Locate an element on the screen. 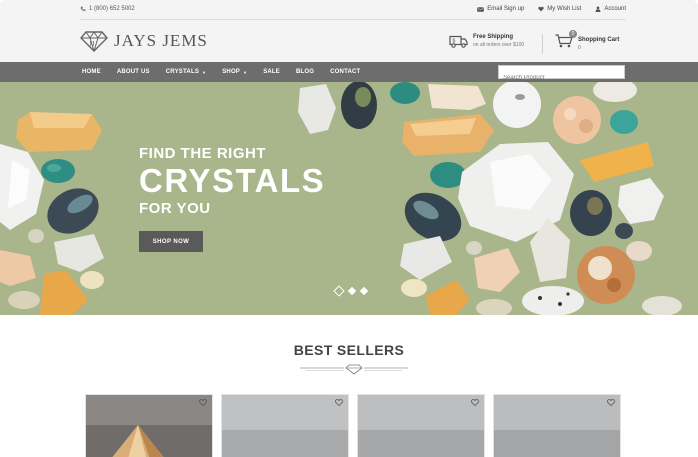 The height and width of the screenshot is (457, 698). search-box is located at coordinates (561, 74).